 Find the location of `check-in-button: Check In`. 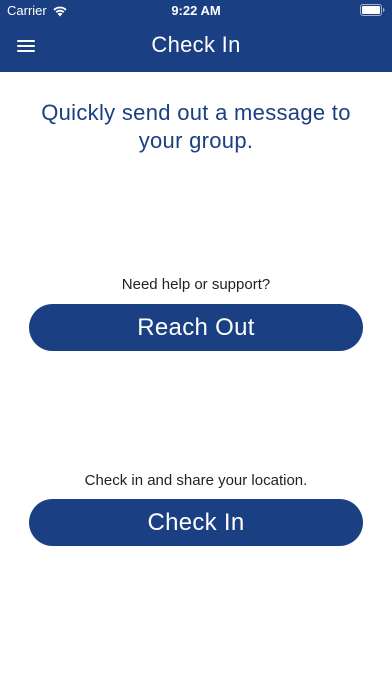

check-in-button: Check In is located at coordinates (196, 522).